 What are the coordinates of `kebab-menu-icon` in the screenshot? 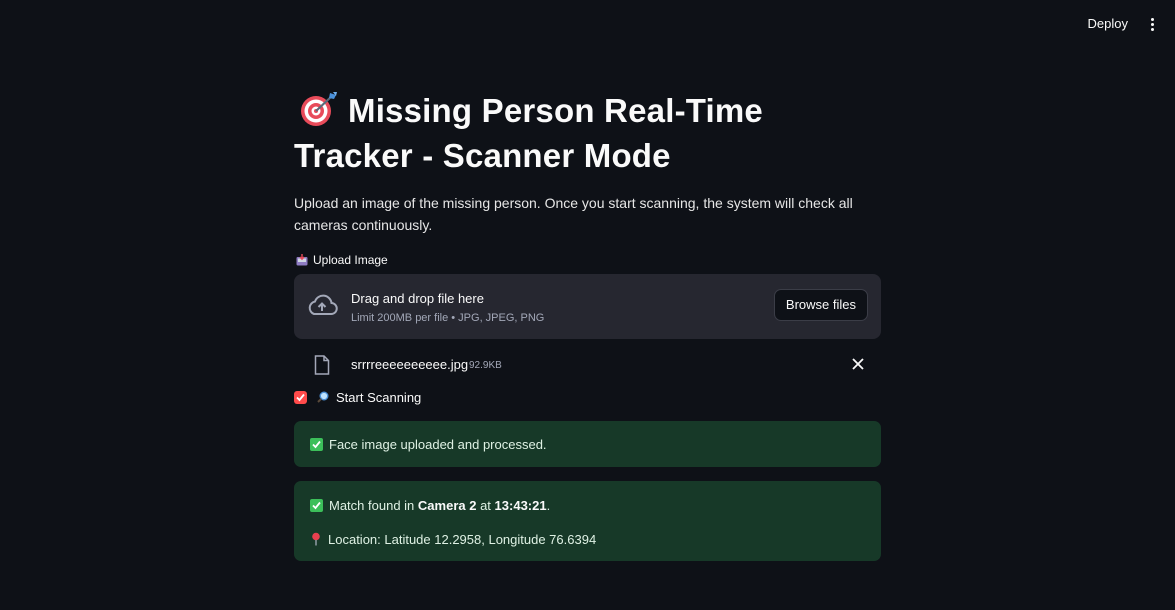 It's located at (1152, 24).